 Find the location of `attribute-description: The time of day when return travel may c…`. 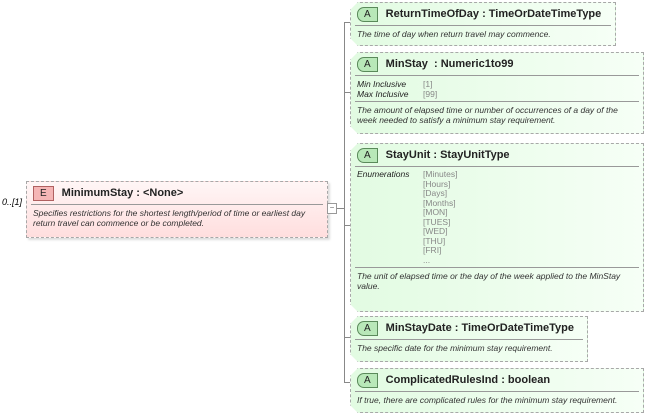

attribute-description: The time of day when return travel may c… is located at coordinates (454, 34).